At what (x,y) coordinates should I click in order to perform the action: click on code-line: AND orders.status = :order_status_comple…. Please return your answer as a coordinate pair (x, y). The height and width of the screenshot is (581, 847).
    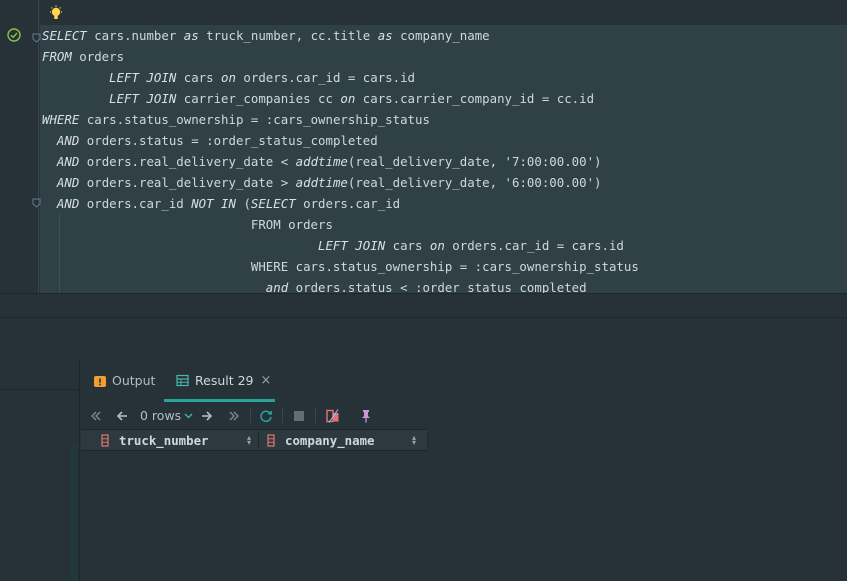
    Looking at the image, I should click on (210, 140).